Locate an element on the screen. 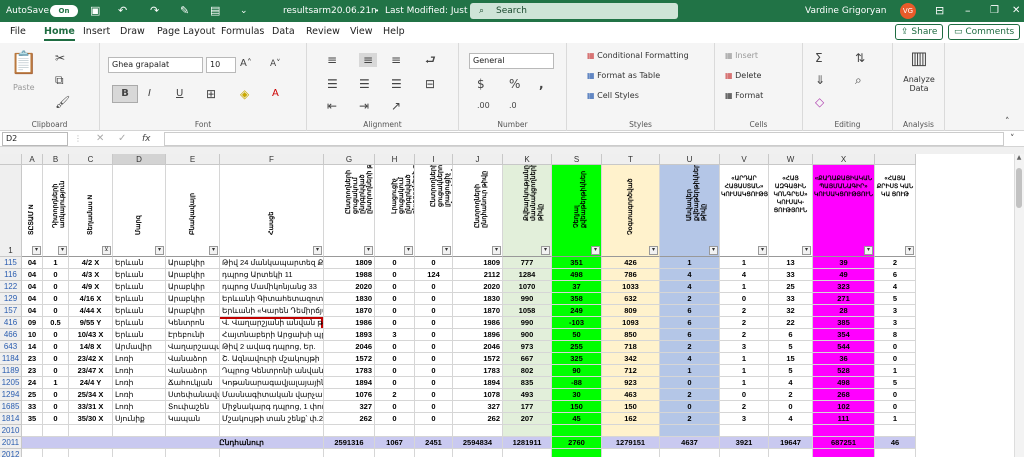  grid-cell: 528 is located at coordinates (844, 371).